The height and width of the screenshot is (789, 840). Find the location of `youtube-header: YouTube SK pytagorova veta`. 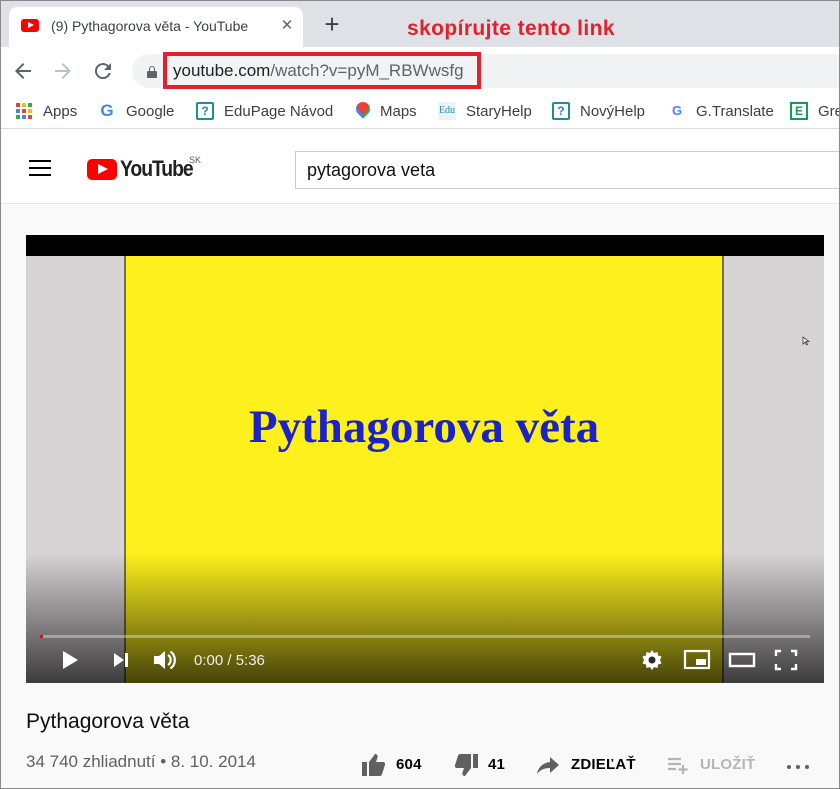

youtube-header: YouTube SK pytagorova veta is located at coordinates (420, 167).